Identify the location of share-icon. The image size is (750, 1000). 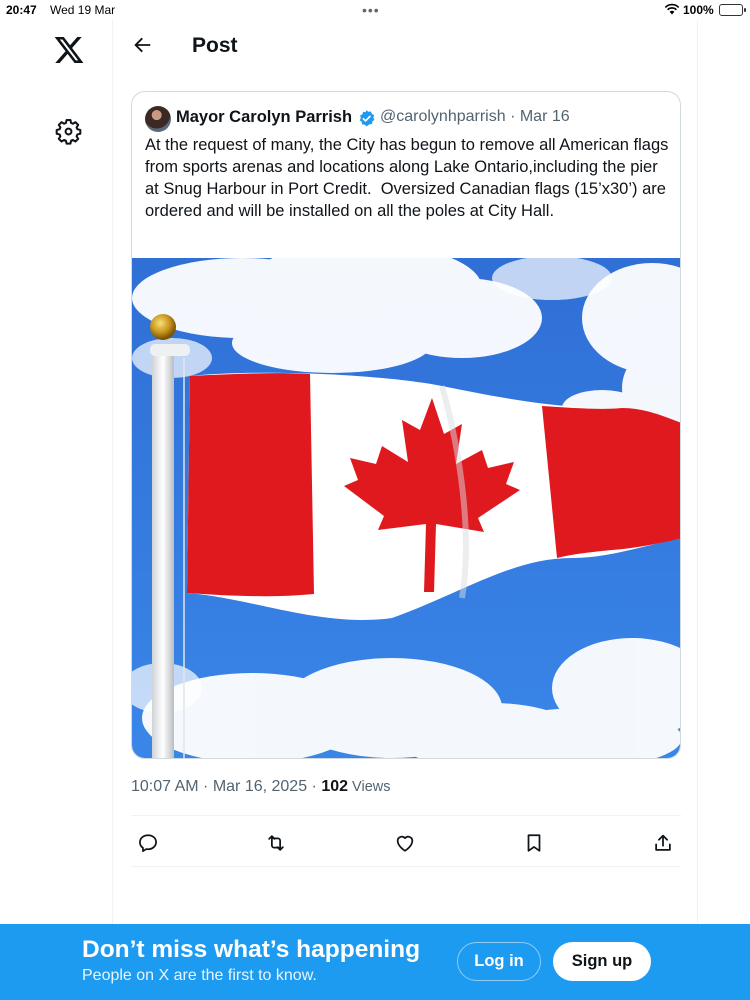
(663, 842).